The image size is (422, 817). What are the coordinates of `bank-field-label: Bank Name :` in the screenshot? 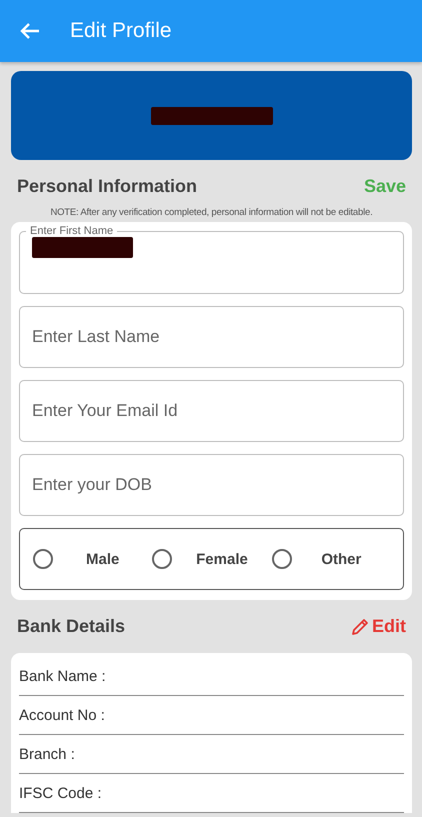 It's located at (62, 676).